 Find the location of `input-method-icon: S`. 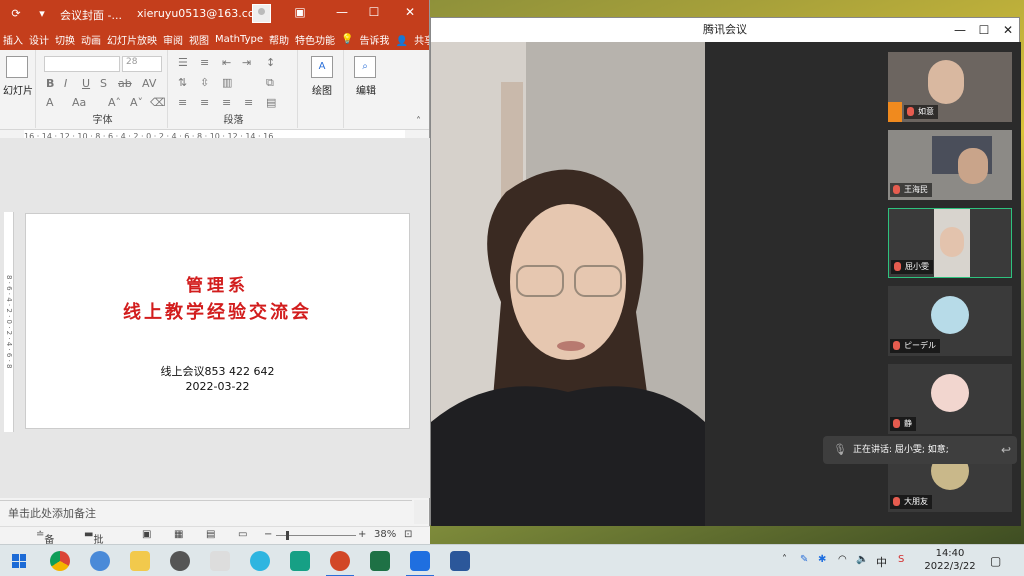

input-method-icon: S is located at coordinates (901, 559).